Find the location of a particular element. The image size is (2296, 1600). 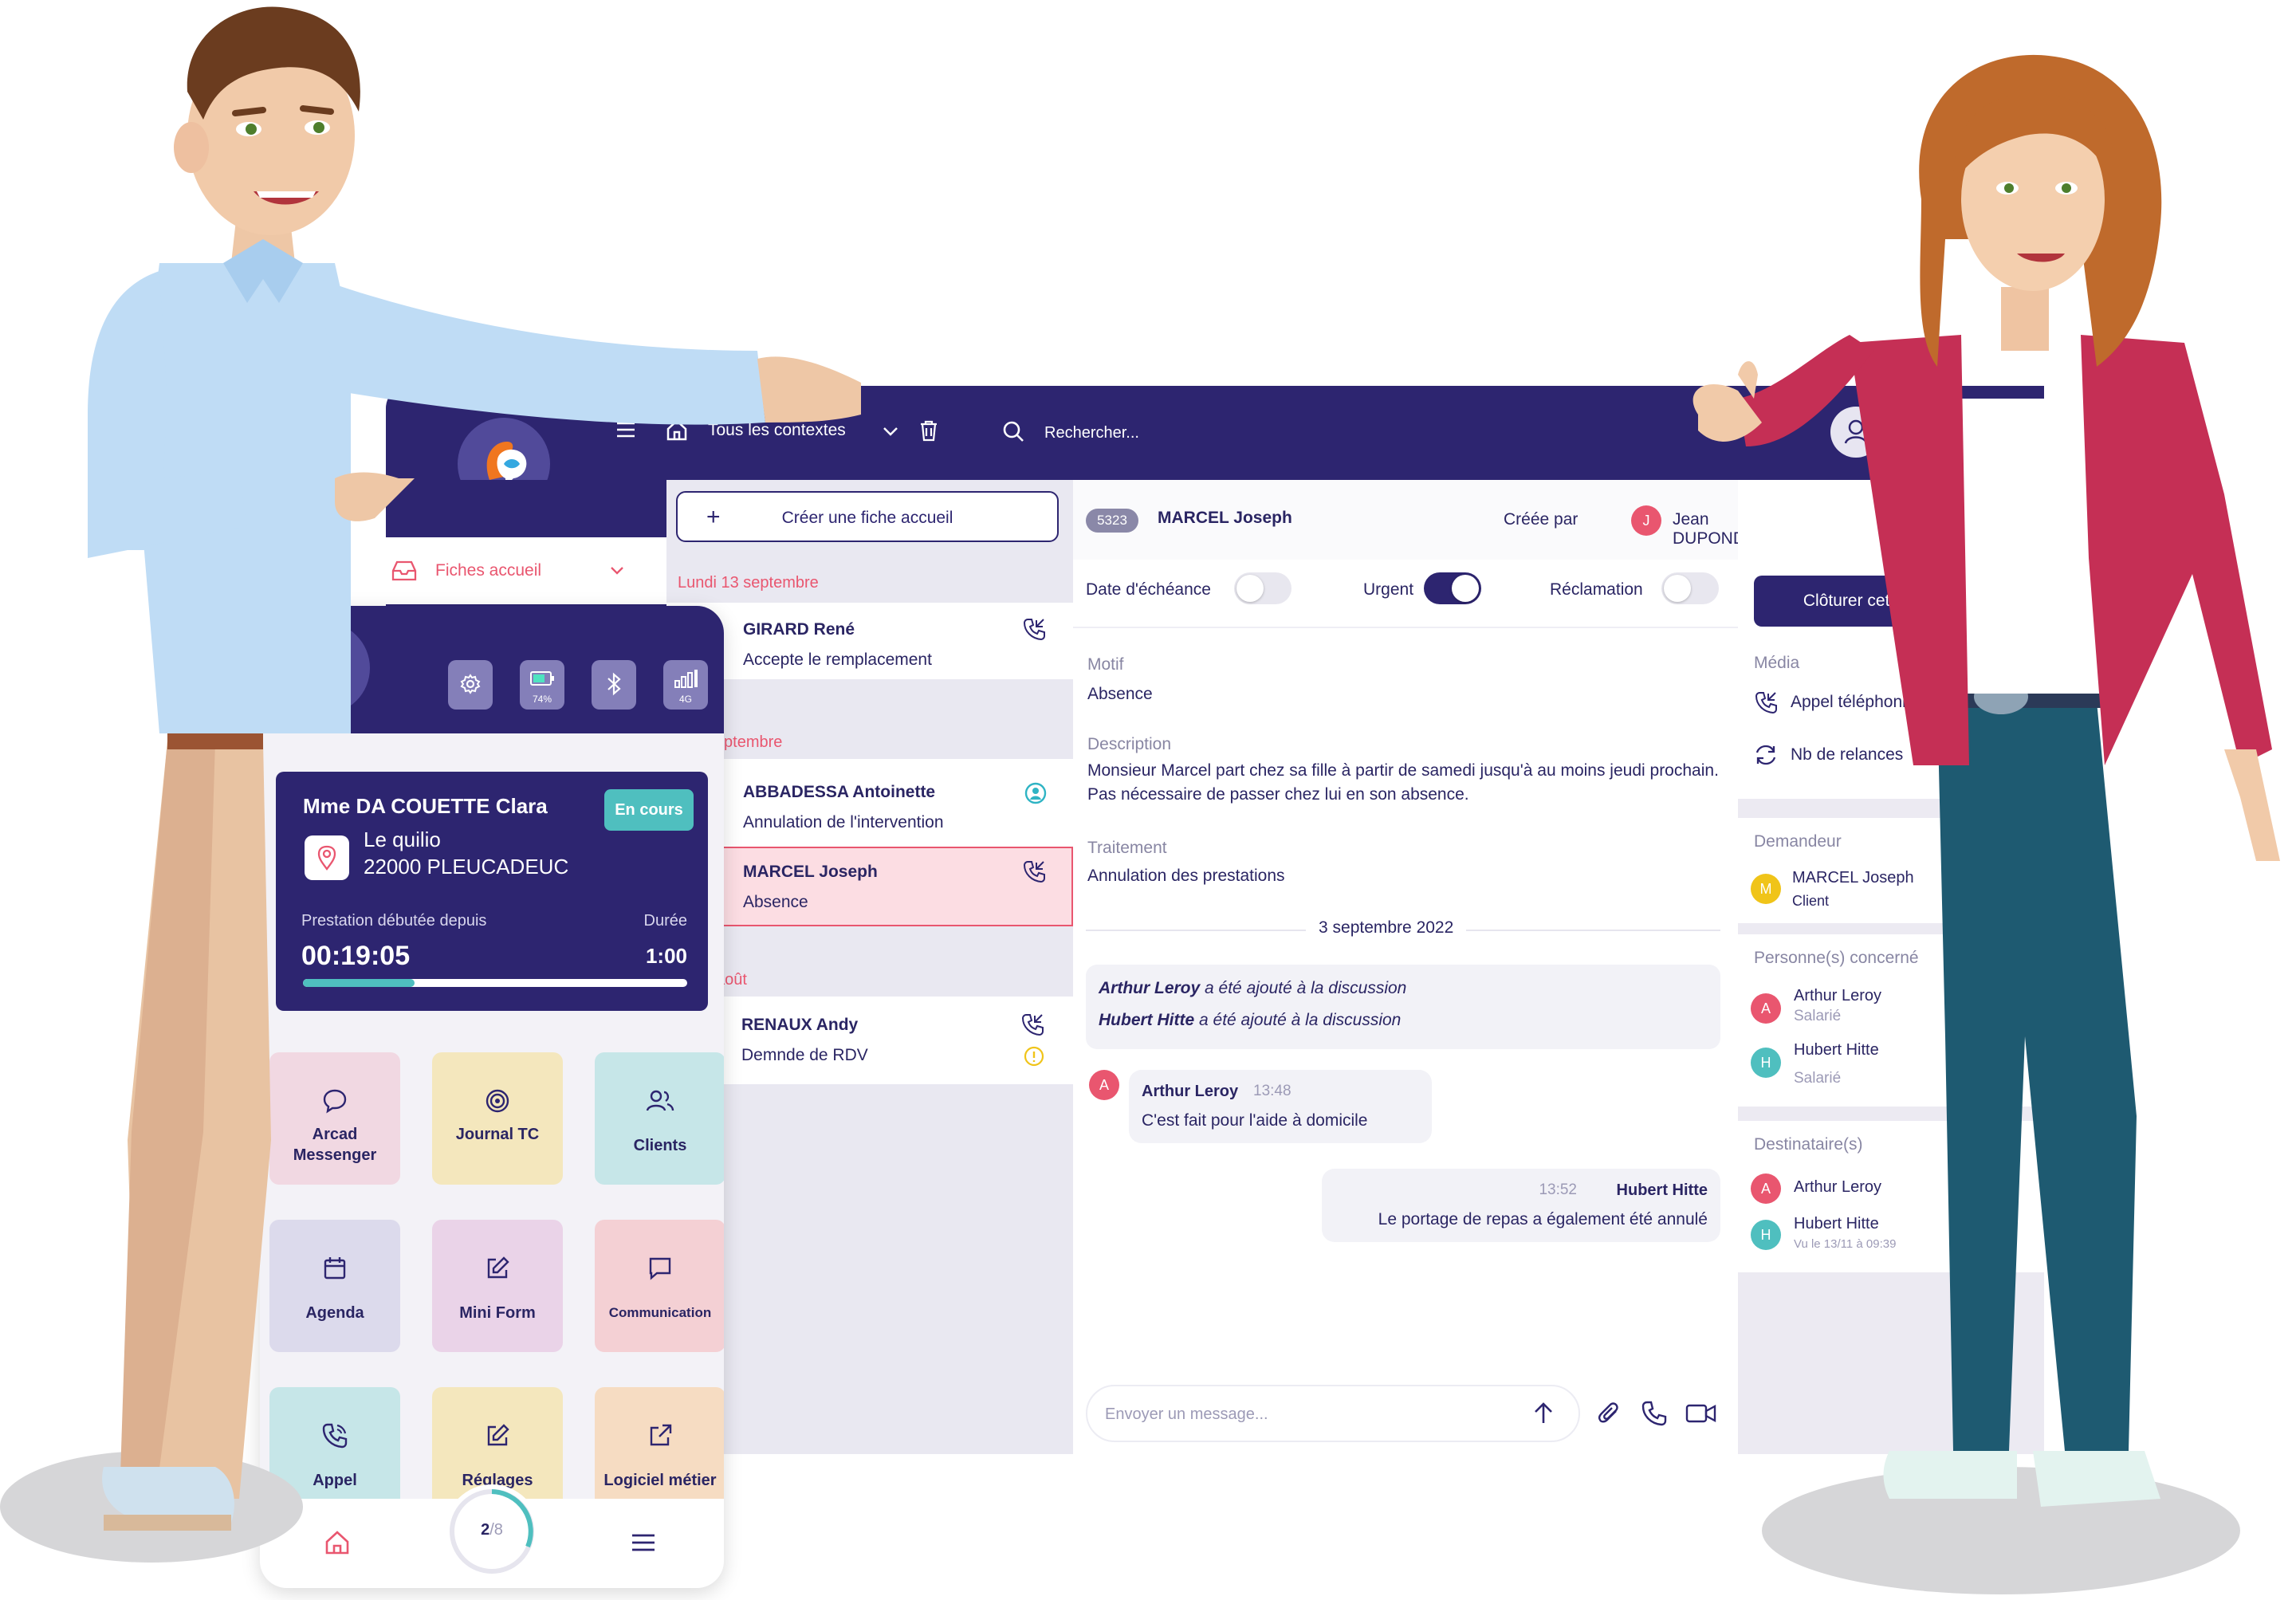

video-call-icon is located at coordinates (1701, 1415).